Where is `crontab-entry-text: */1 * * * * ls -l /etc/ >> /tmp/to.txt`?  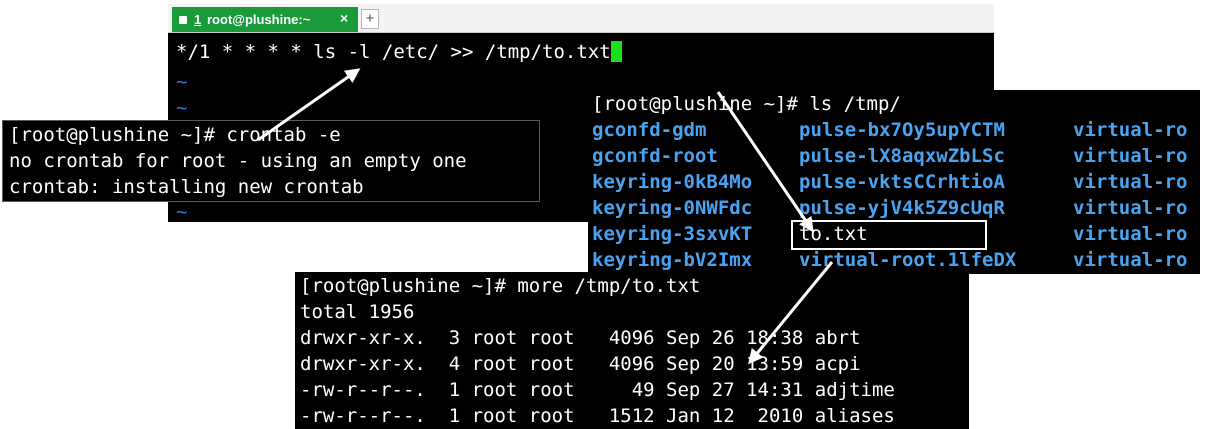 crontab-entry-text: */1 * * * * ls -l /etc/ >> /tmp/to.txt is located at coordinates (393, 52).